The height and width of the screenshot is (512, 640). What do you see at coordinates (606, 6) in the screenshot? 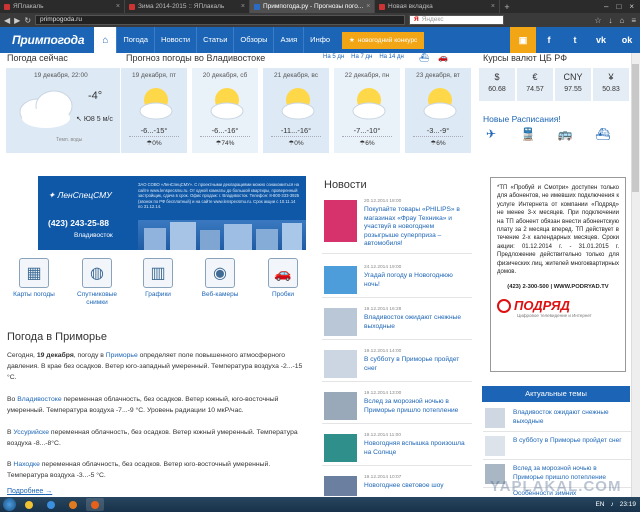
I see `minimize-icon: –` at bounding box center [606, 6].